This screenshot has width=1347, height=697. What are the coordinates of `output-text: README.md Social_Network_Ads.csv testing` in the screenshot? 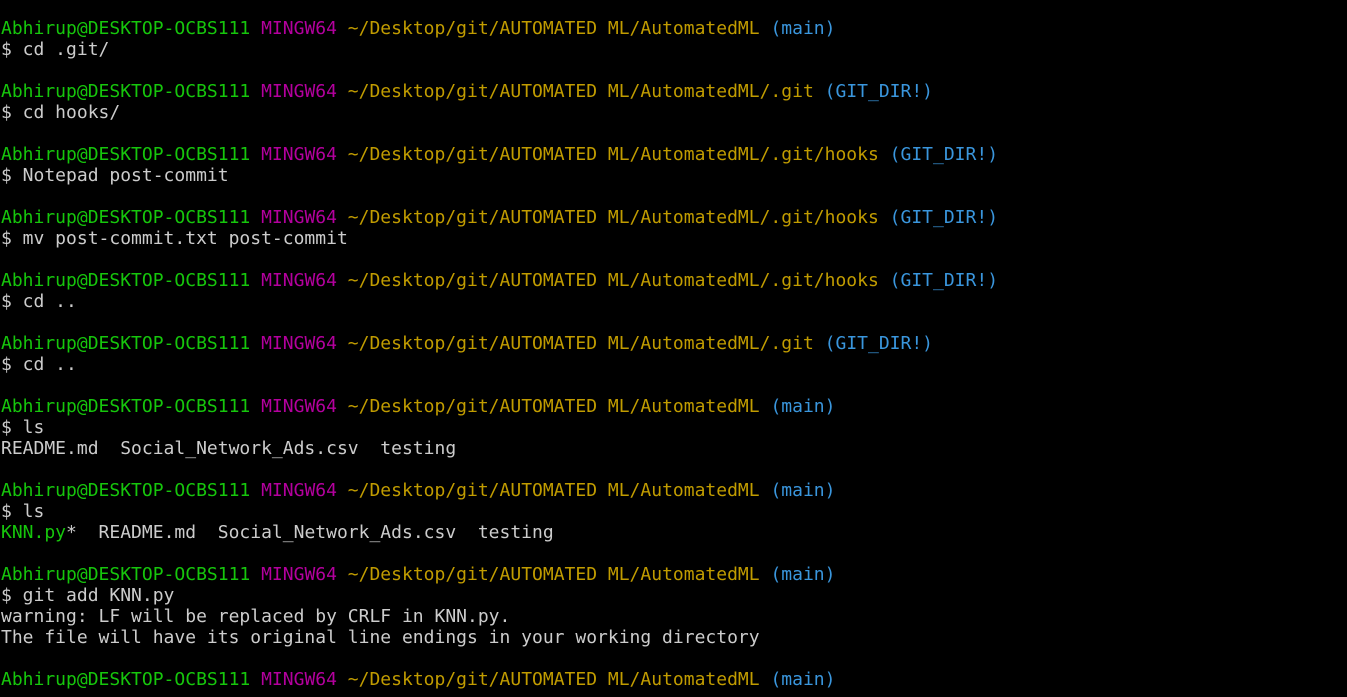 It's located at (229, 448).